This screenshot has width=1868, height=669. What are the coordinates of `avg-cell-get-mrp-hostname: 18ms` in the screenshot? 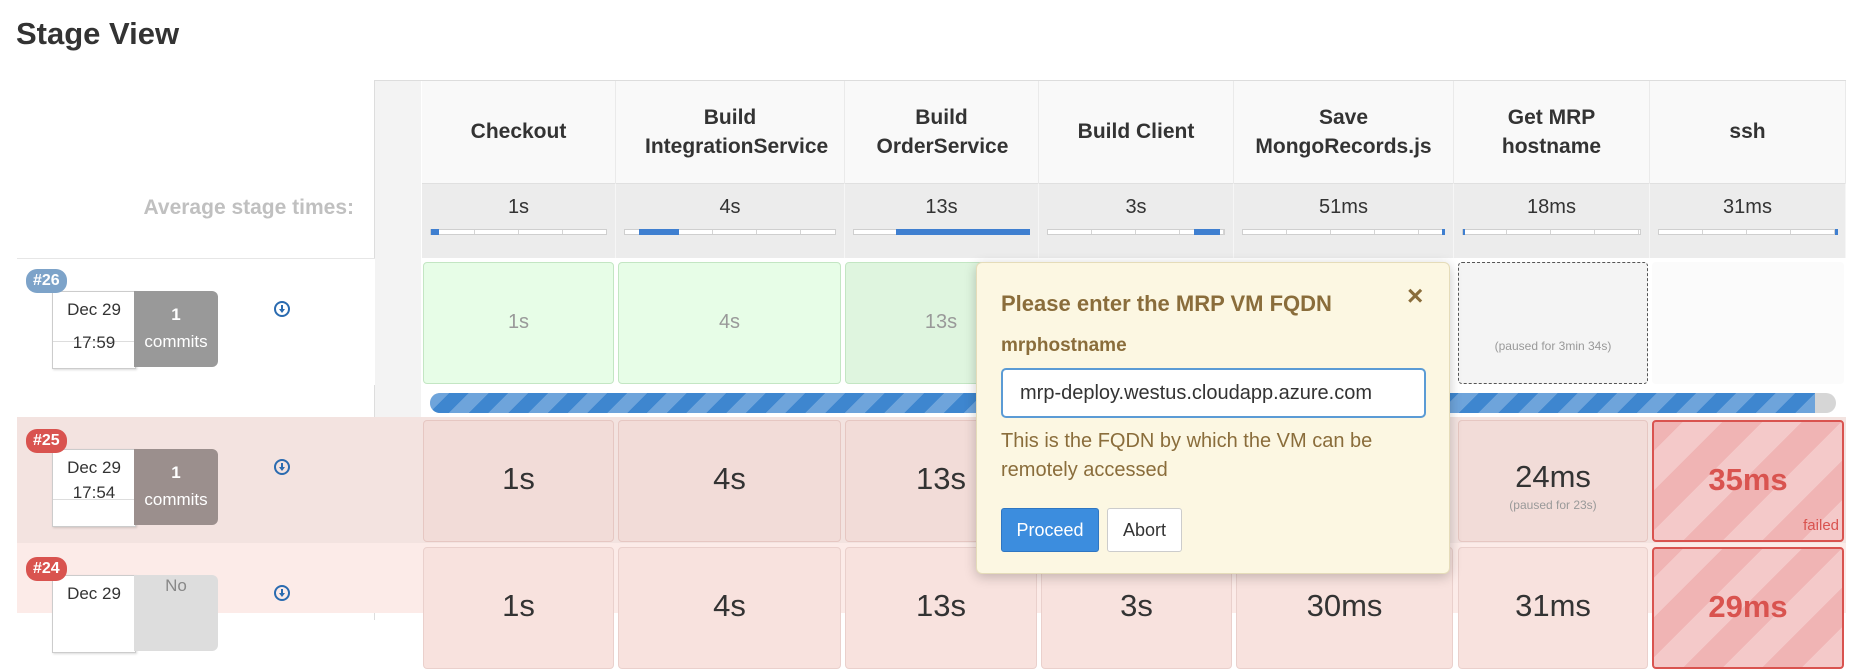 It's located at (1552, 220).